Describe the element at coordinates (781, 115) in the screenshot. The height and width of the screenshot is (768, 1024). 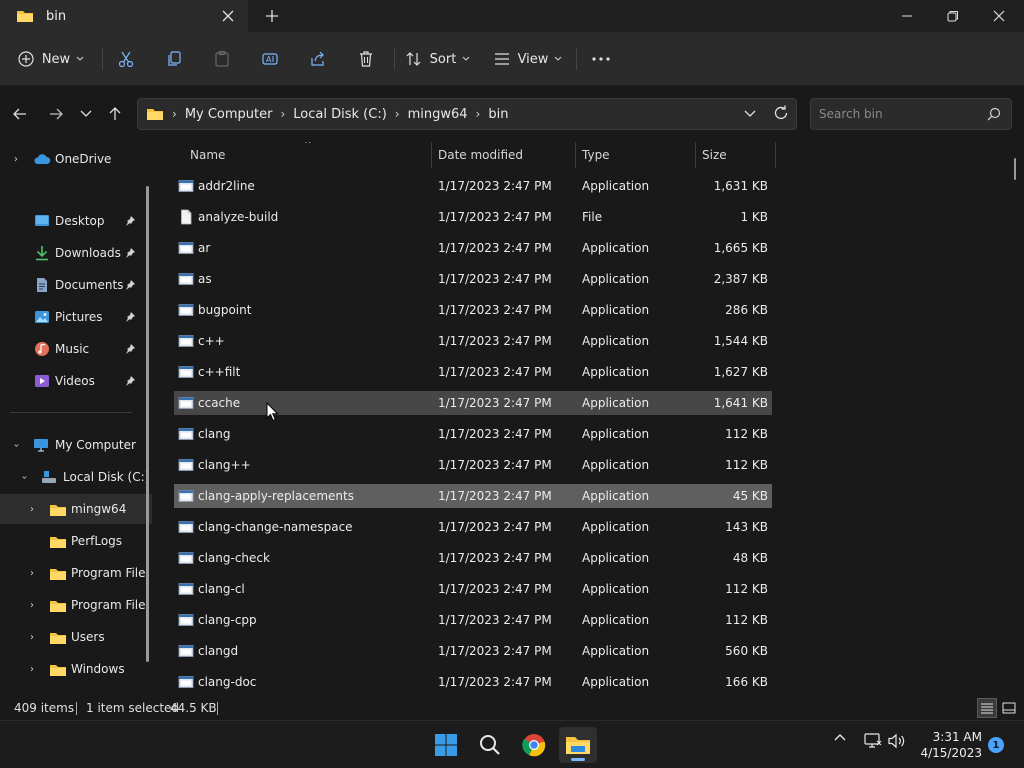
I see `refresh-button` at that location.